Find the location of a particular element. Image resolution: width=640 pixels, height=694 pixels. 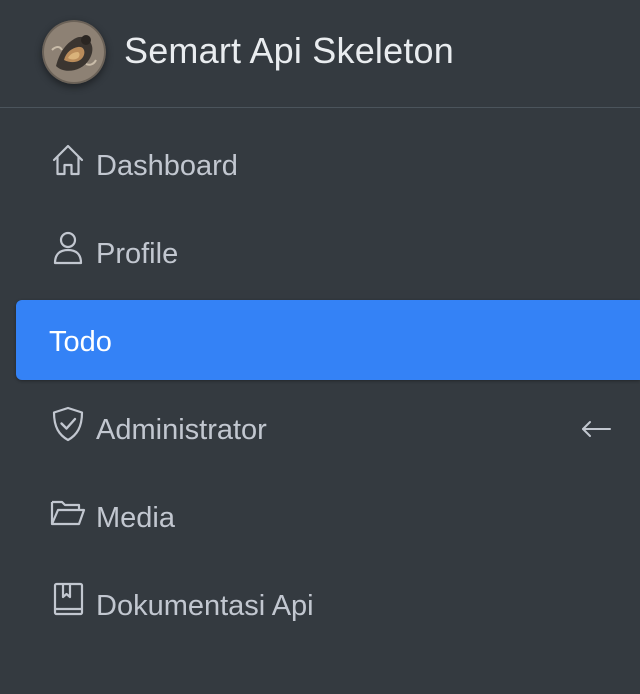

sidebar-item-profile: Profile is located at coordinates (328, 252).